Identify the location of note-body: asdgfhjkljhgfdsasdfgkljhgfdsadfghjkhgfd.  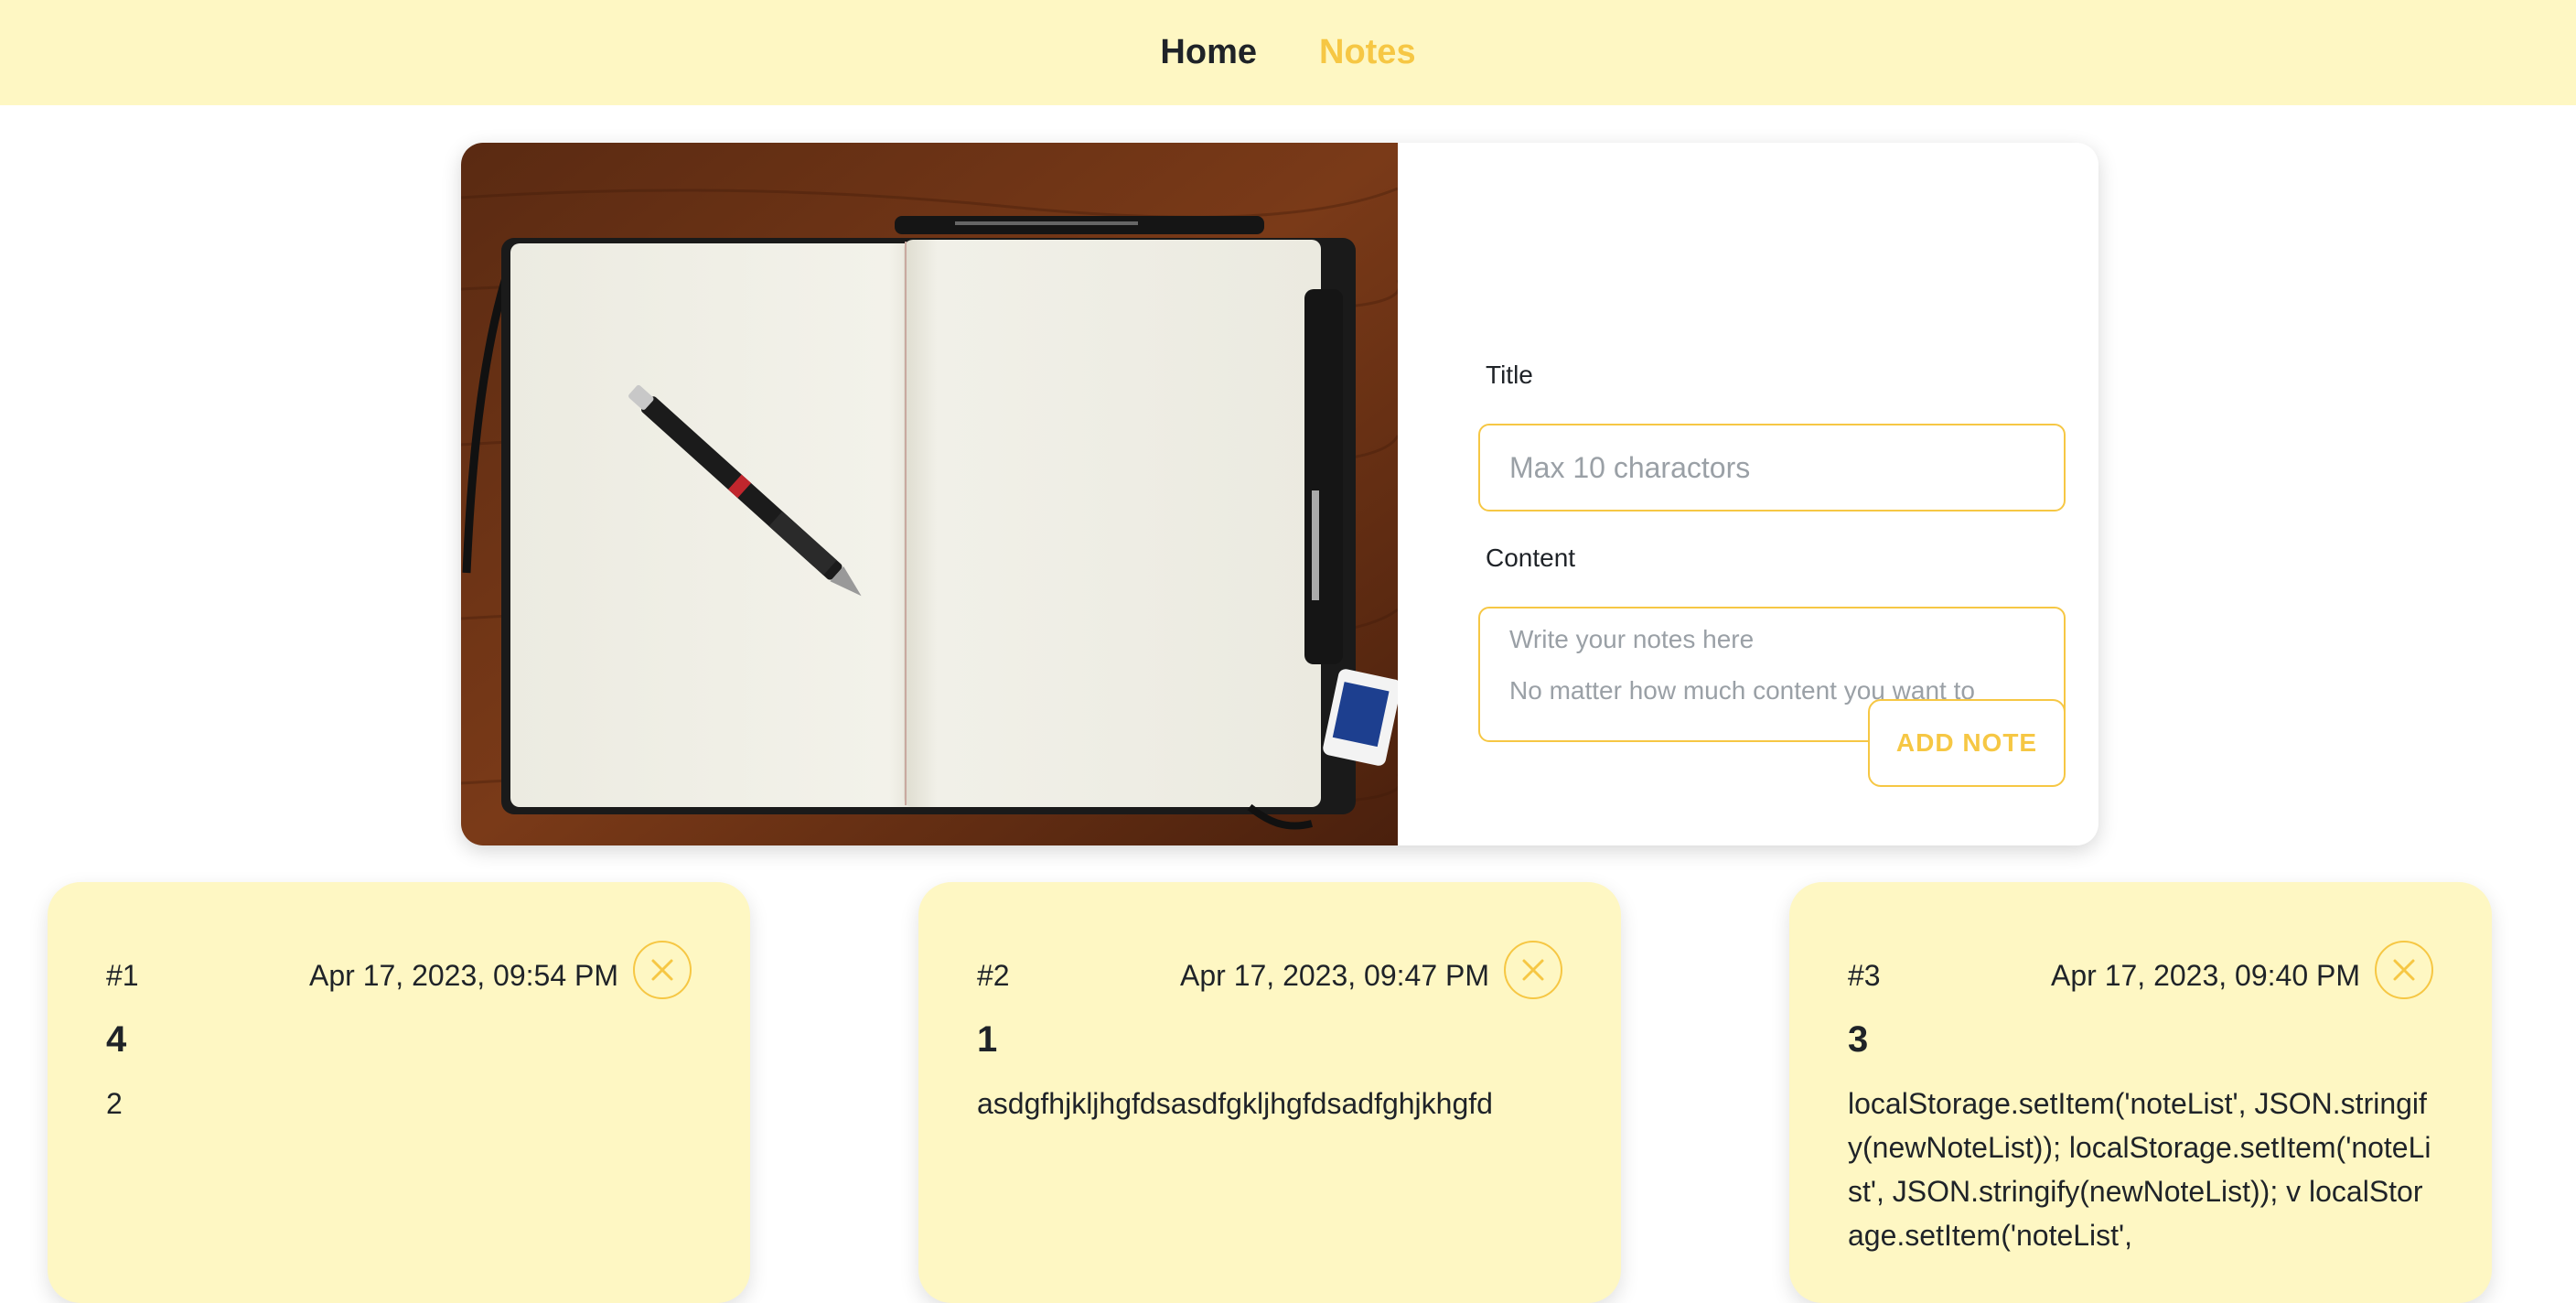
(1235, 1103).